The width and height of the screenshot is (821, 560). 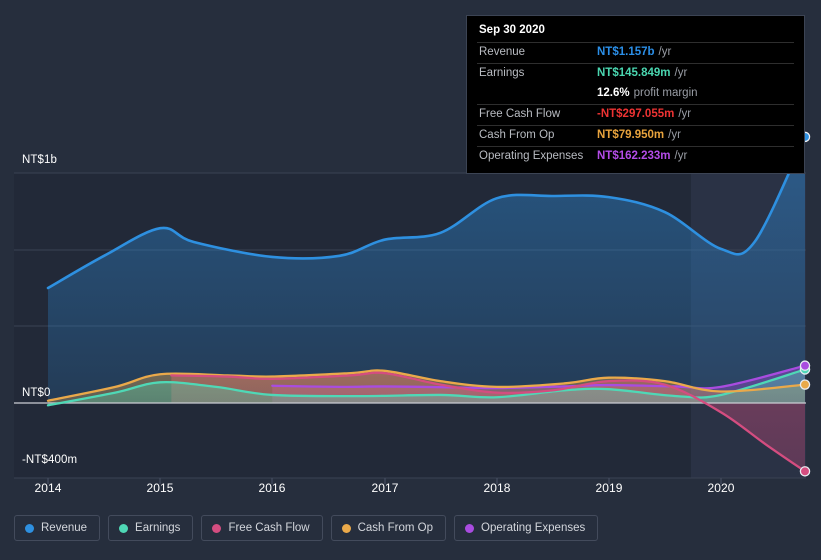 I want to click on tooltip-row-value: NT$162.233m/yr, so click(x=642, y=156).